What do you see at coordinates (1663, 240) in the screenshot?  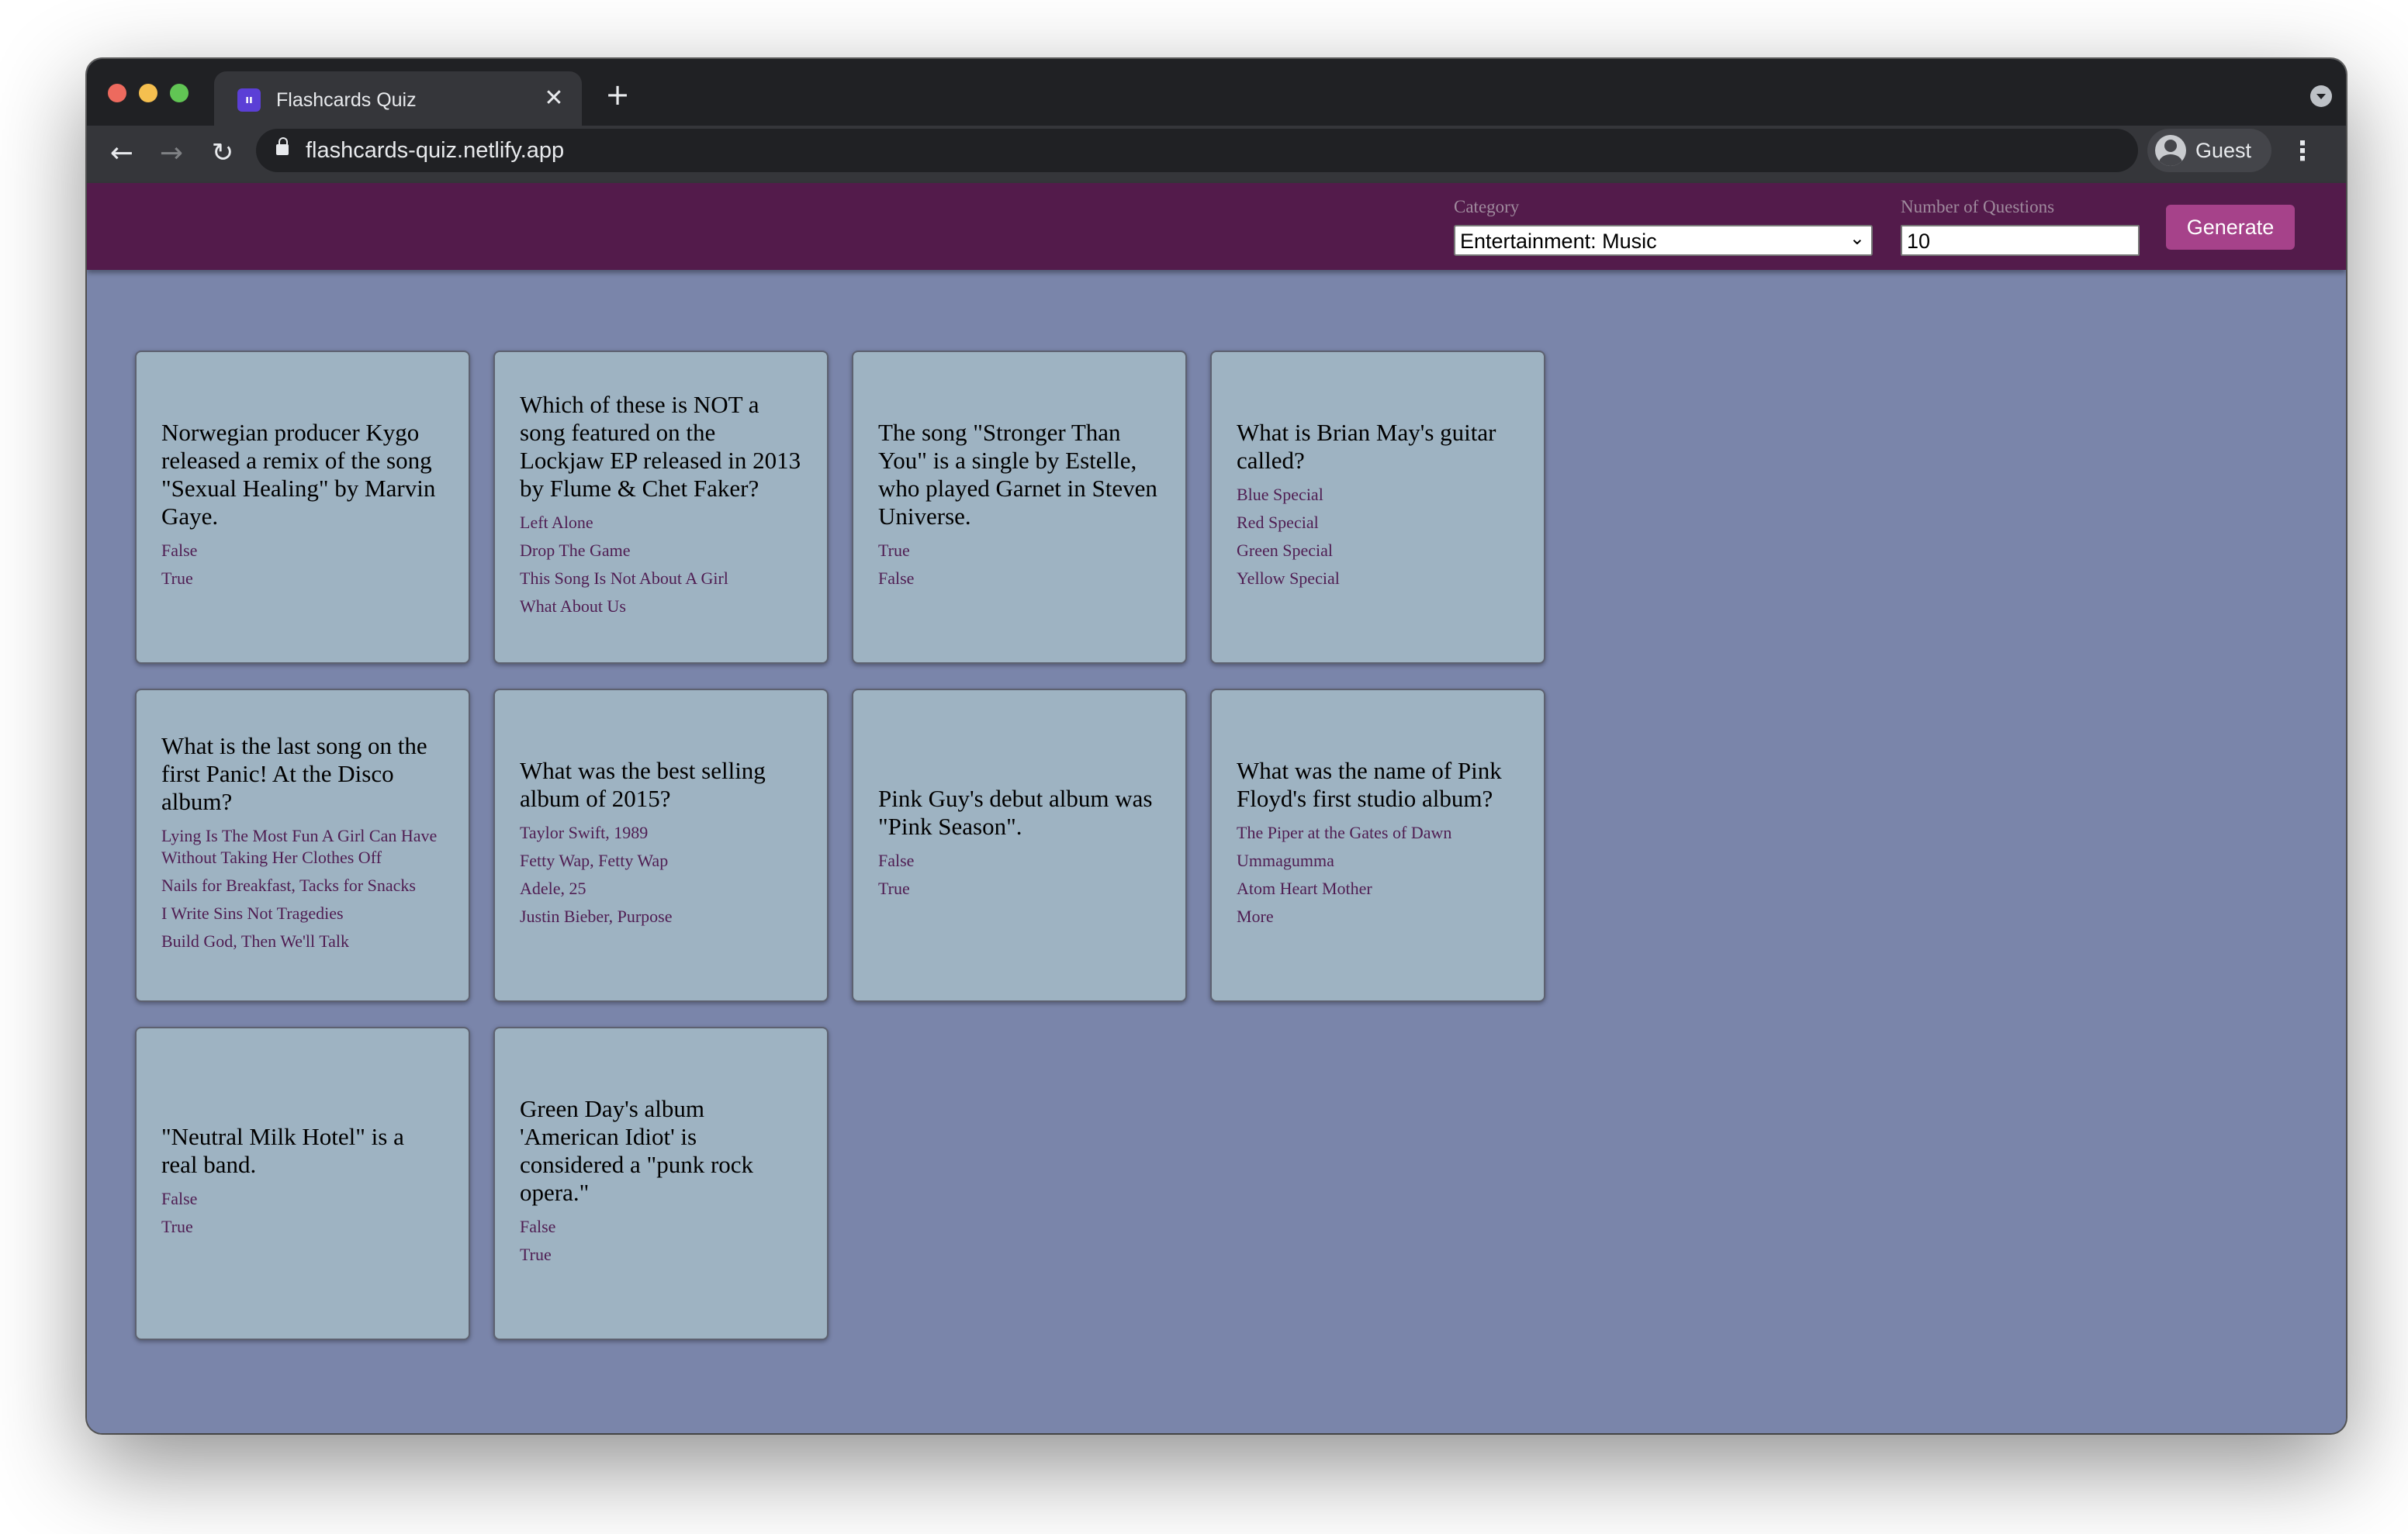 I see `category-select: Entertainment: Music ⌄` at bounding box center [1663, 240].